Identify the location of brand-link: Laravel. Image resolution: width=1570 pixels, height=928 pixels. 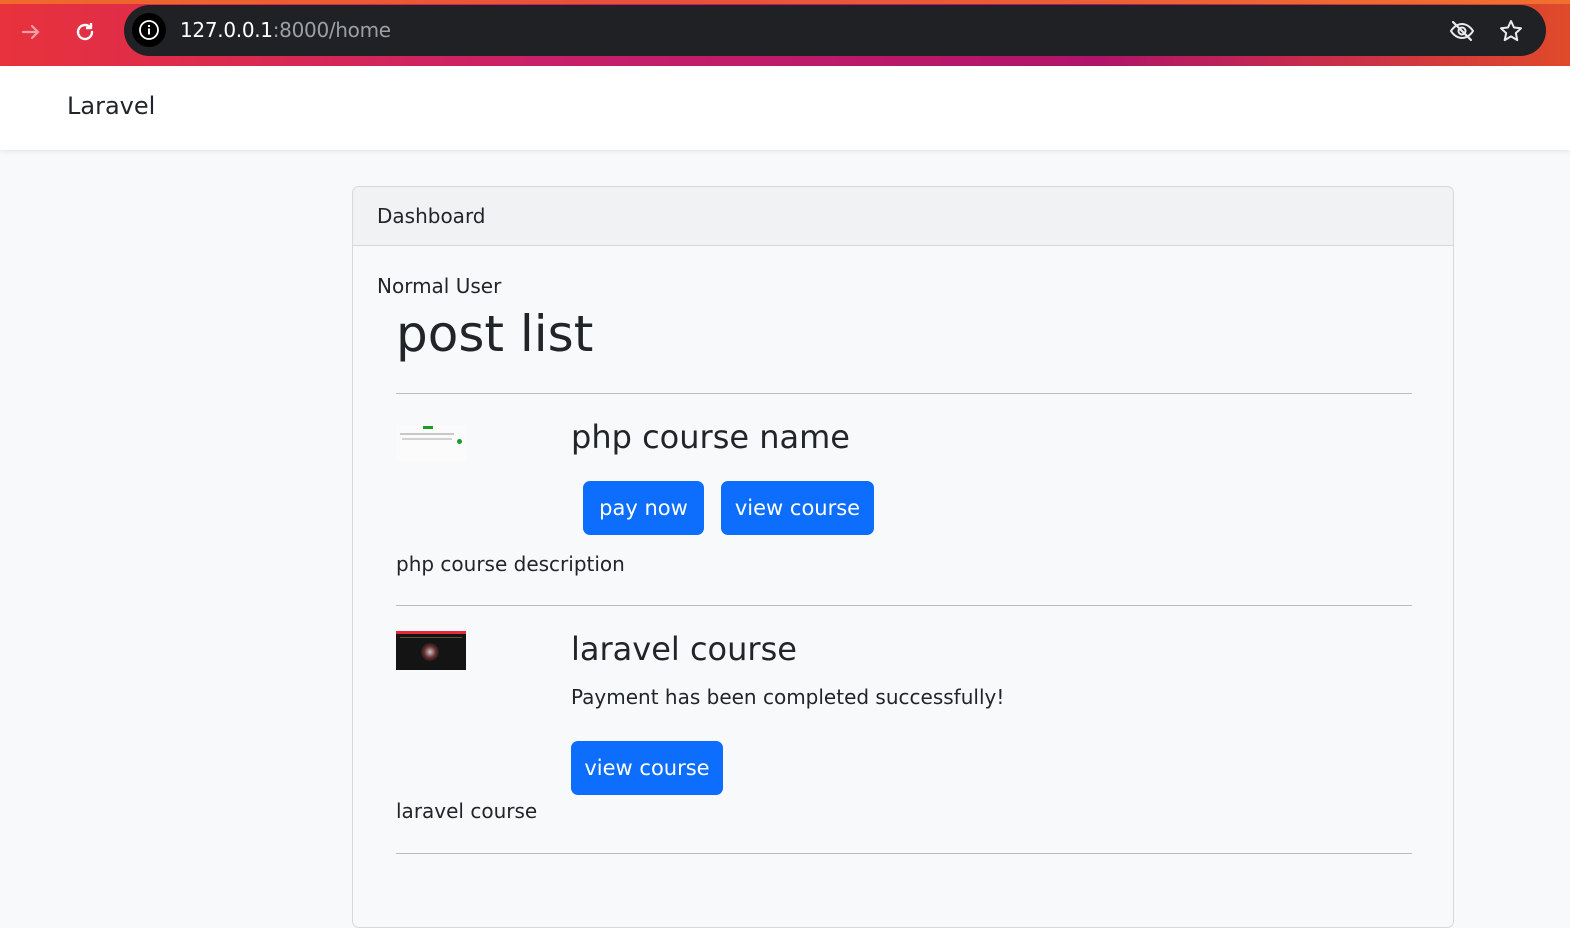
(111, 106).